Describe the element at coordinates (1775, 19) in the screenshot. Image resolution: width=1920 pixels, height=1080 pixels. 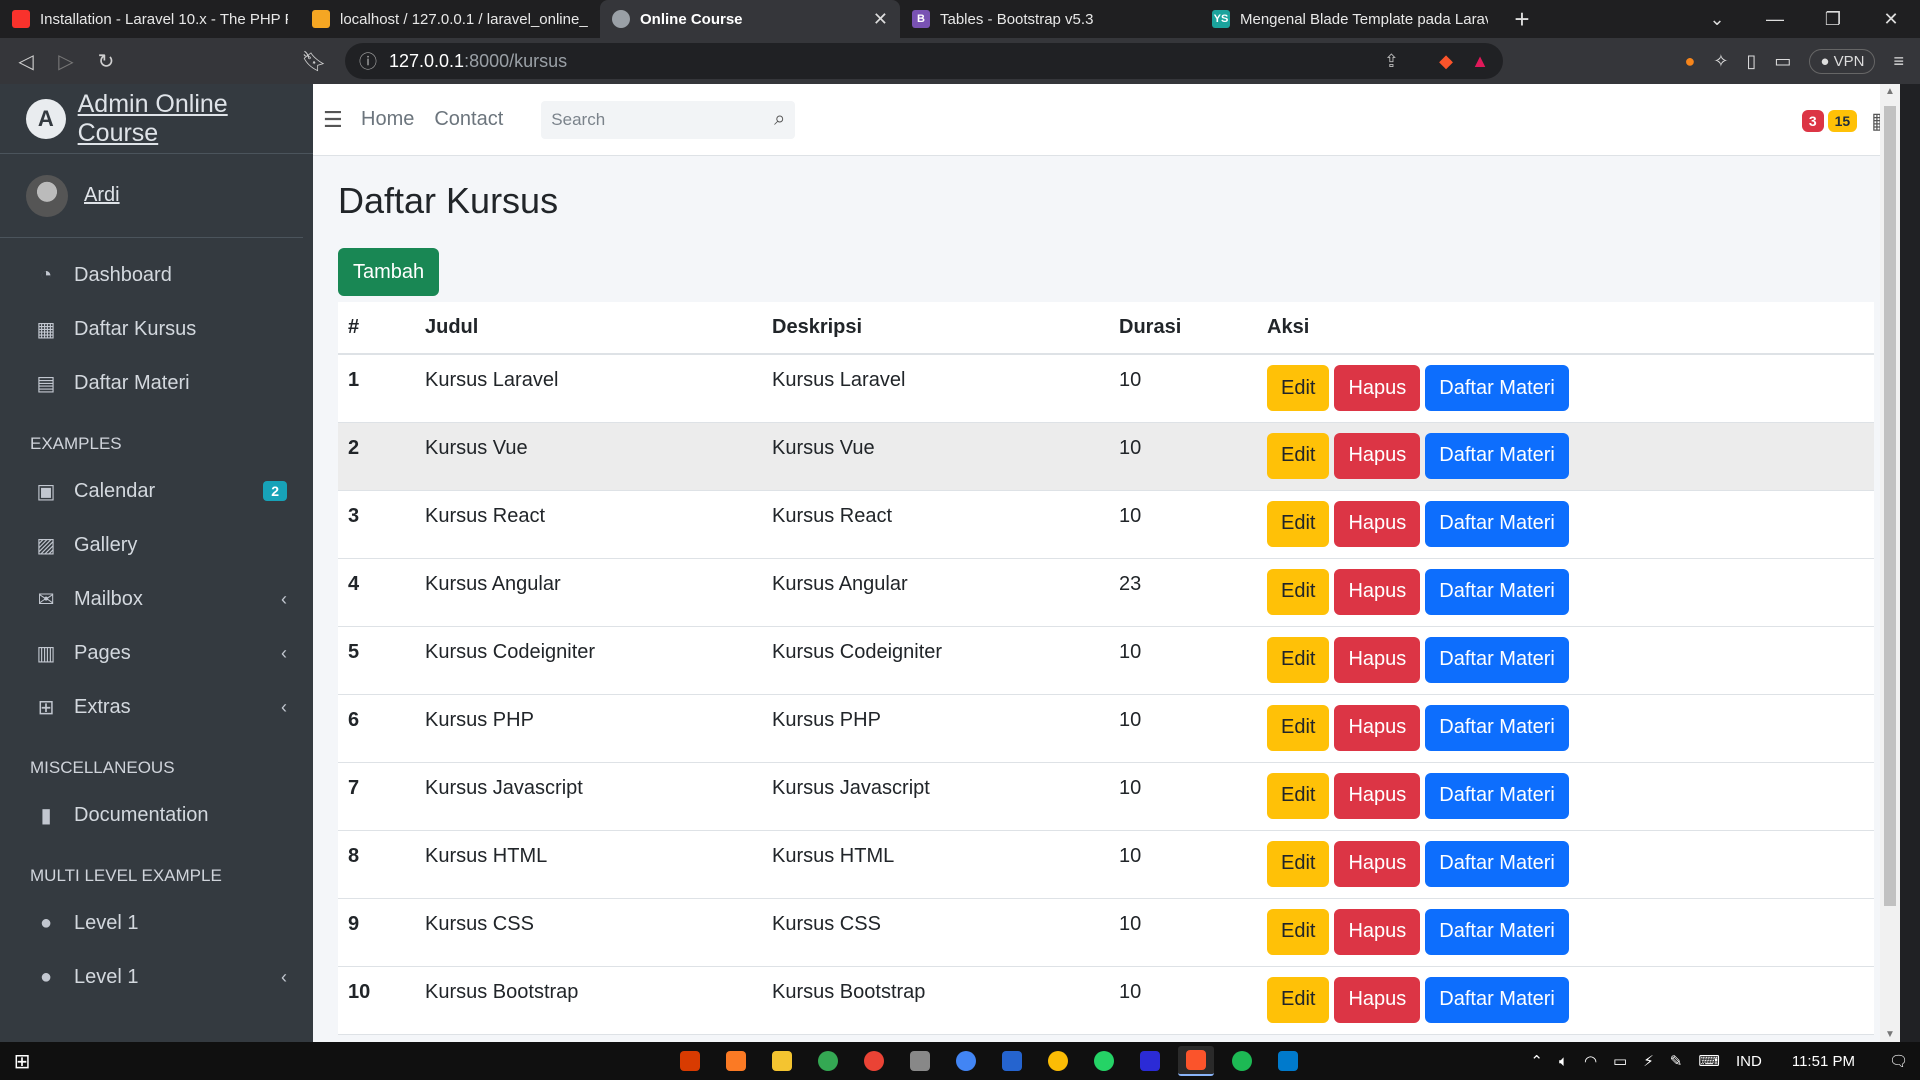
I see `minimize-icon: —` at that location.